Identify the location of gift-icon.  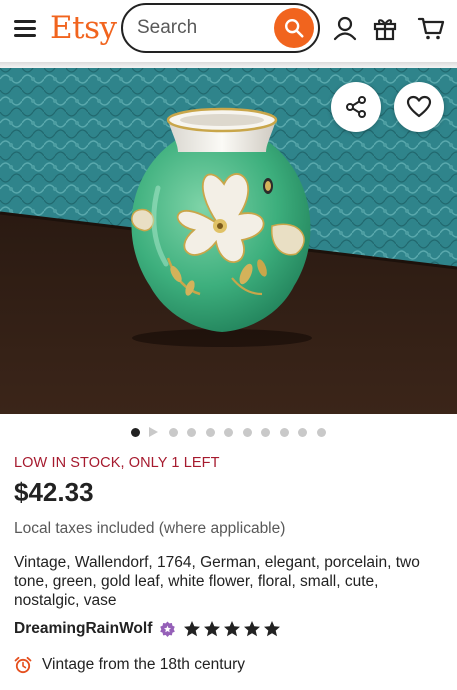
(385, 30).